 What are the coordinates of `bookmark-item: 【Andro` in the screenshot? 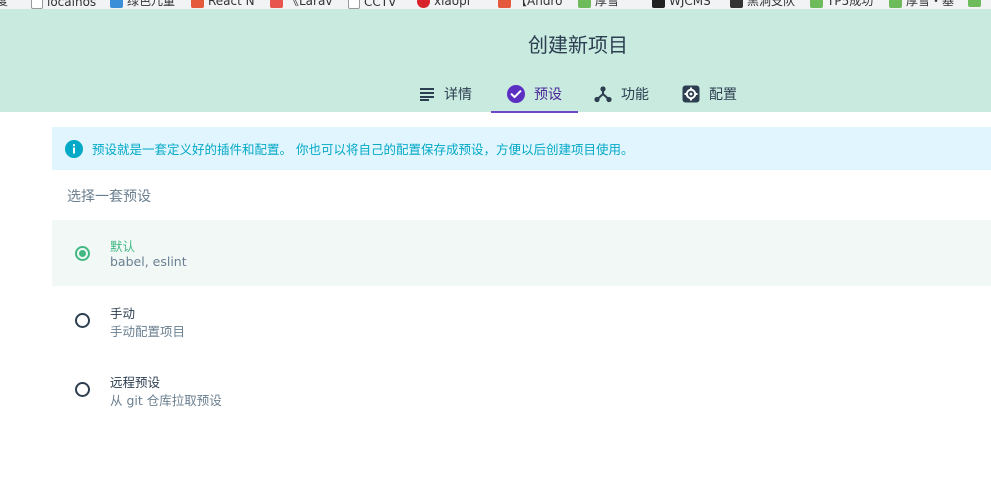 It's located at (530, 4).